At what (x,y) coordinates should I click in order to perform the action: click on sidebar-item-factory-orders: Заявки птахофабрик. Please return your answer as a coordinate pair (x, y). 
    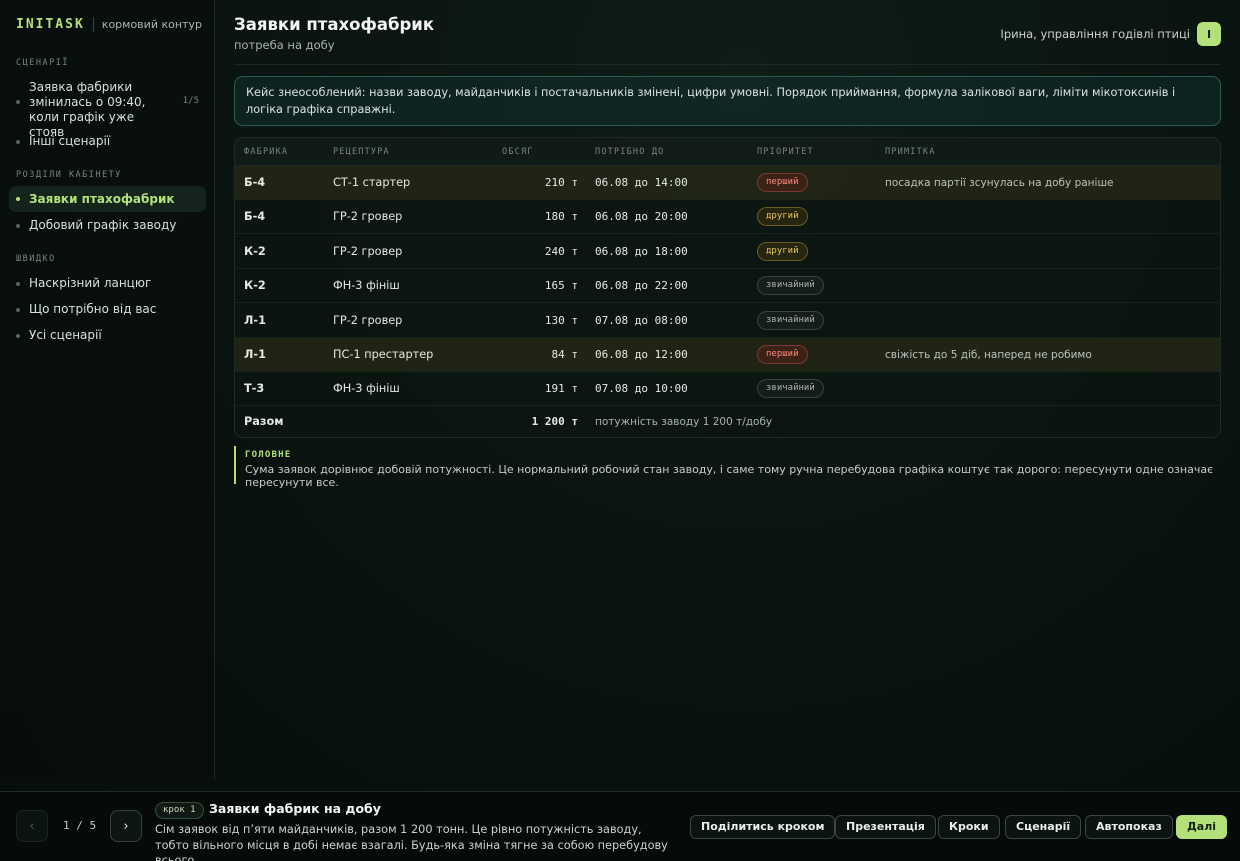
    Looking at the image, I should click on (107, 199).